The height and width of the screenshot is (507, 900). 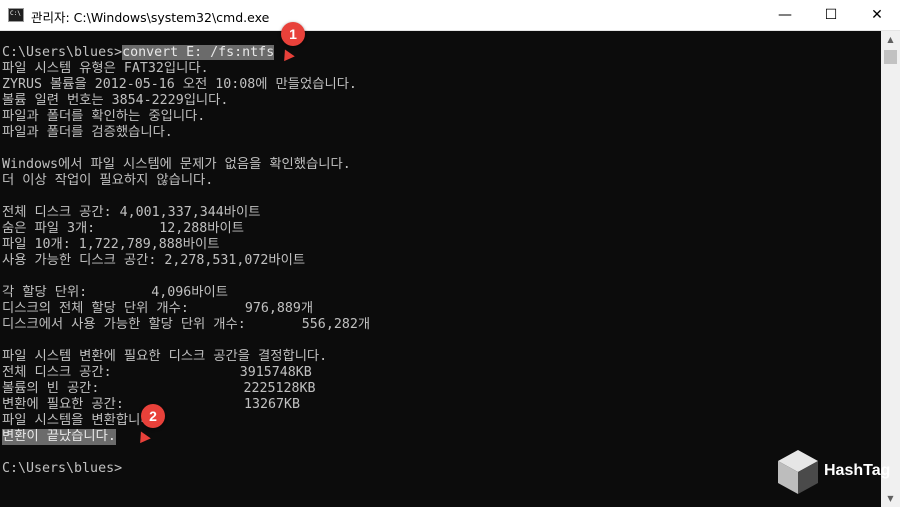 I want to click on console-line: 파일 10개: 1,722,789,888바이트, so click(x=111, y=244).